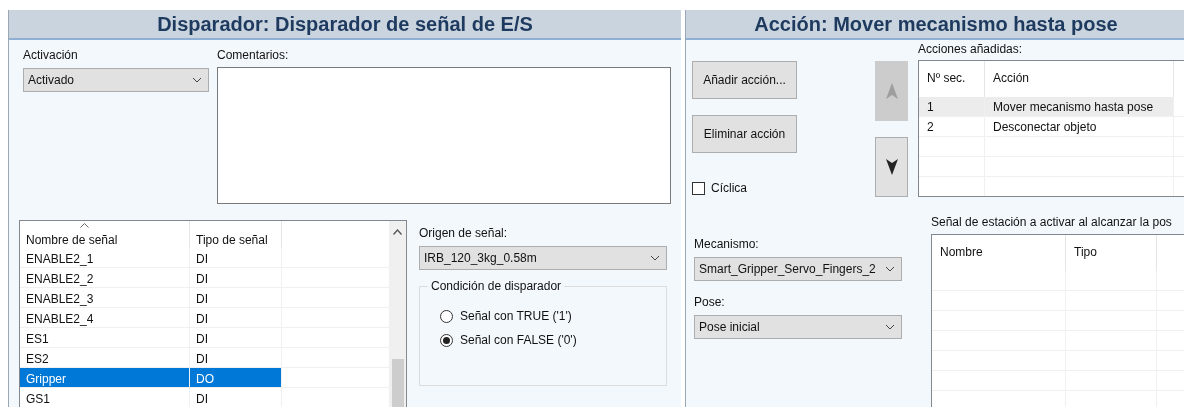 This screenshot has width=1184, height=417. I want to click on action-row: 1 Mover mecanismo hasta pose, so click(1051, 107).